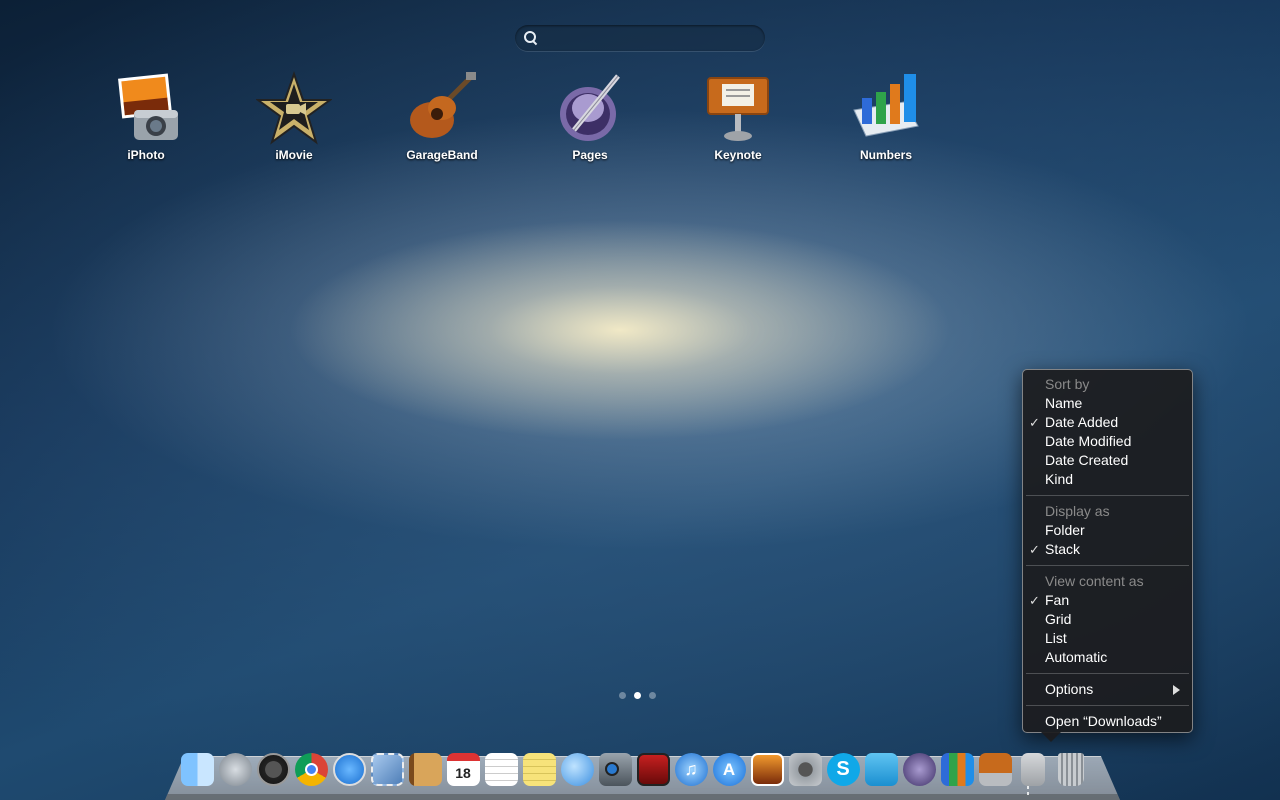 This screenshot has width=1280, height=800. I want to click on dock-item-reminders, so click(501, 769).